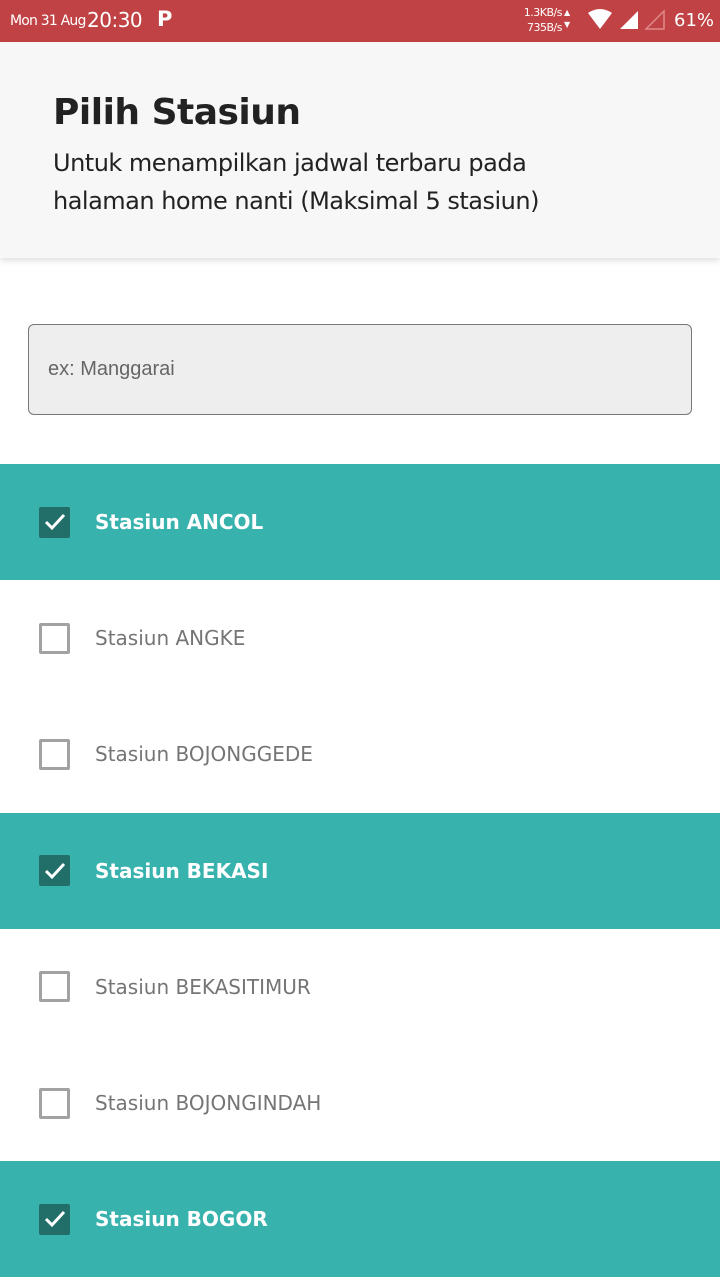 Image resolution: width=720 pixels, height=1280 pixels. Describe the element at coordinates (208, 1103) in the screenshot. I see `station-label: Stasiun BOJONGINDAH` at that location.